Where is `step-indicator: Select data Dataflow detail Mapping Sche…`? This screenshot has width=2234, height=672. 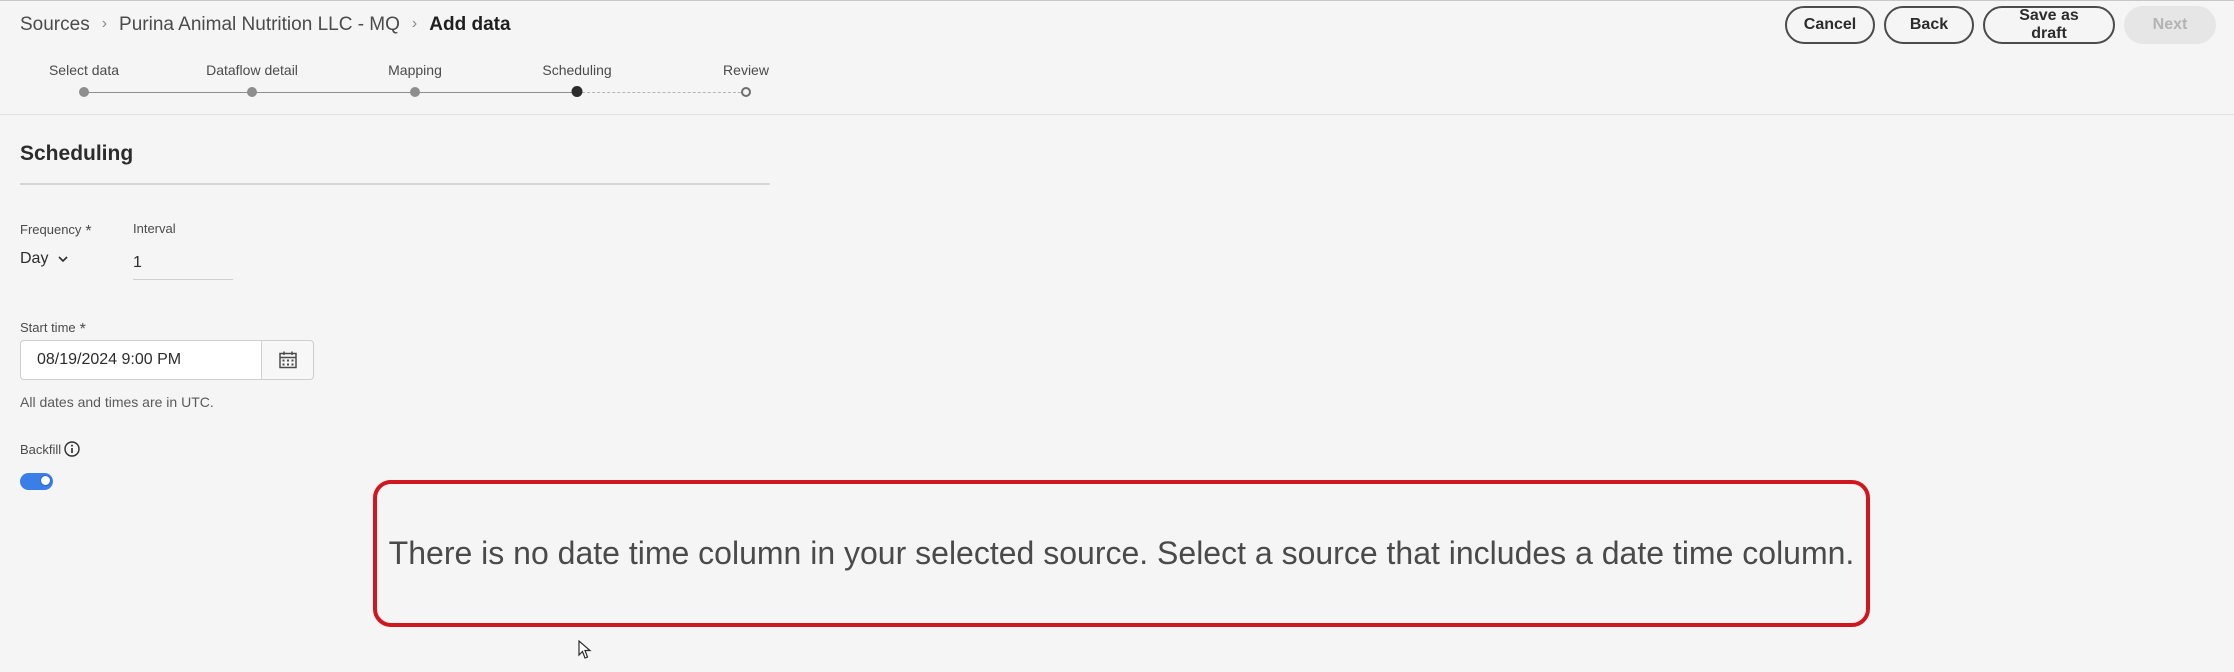
step-indicator: Select data Dataflow detail Mapping Sche… is located at coordinates (400, 82).